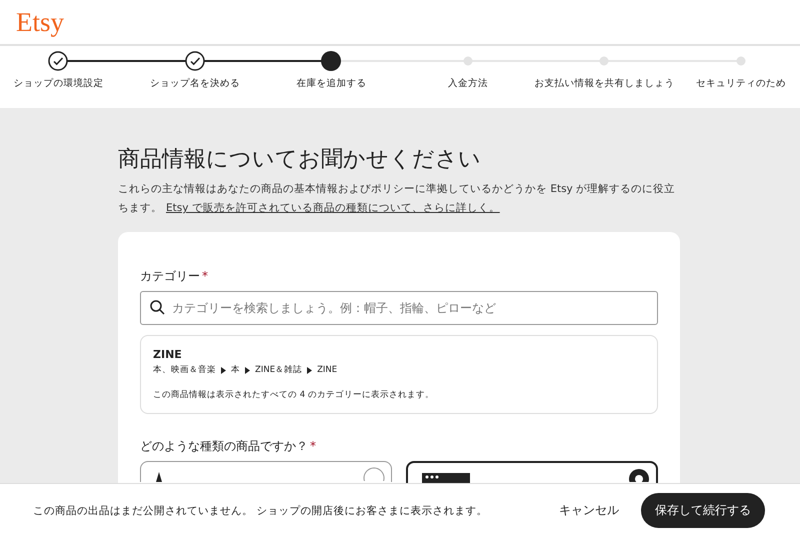 The image size is (800, 537). I want to click on step-label: ショップの環境設定, so click(58, 83).